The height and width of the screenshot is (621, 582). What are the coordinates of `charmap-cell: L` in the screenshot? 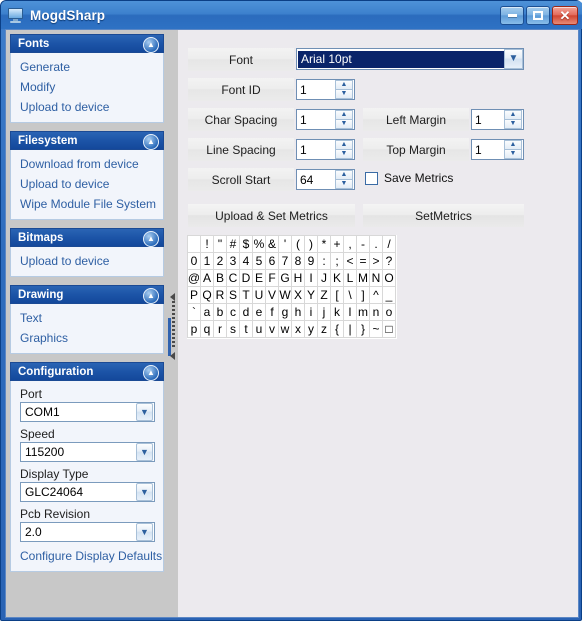 It's located at (350, 278).